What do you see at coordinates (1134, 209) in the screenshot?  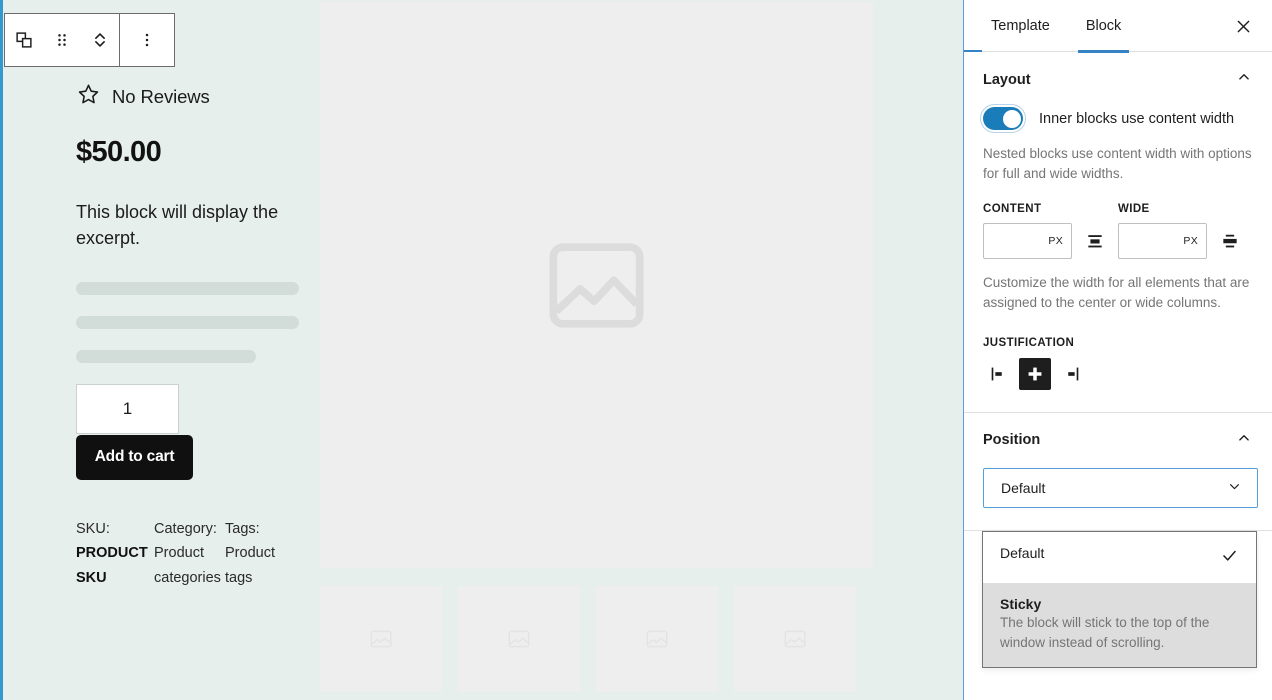 I see `wide-width-label: WIDE` at bounding box center [1134, 209].